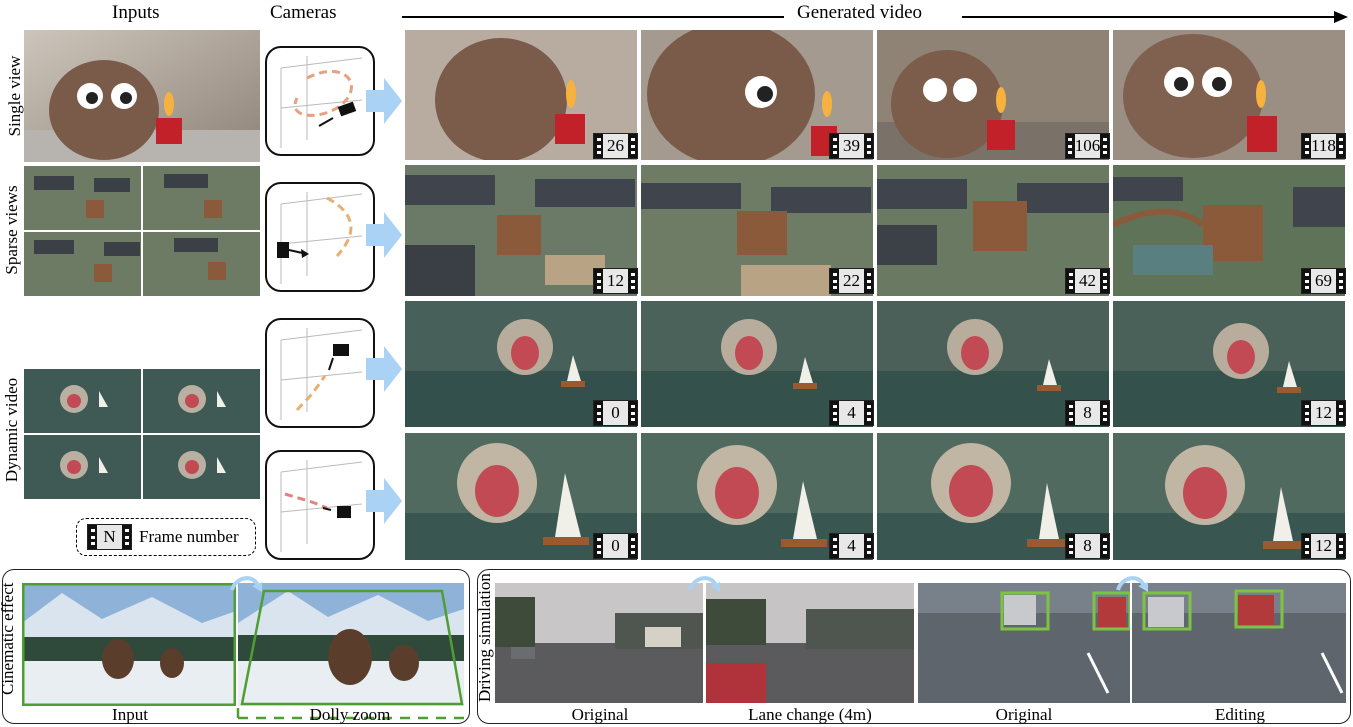 Image resolution: width=1353 pixels, height=727 pixels. Describe the element at coordinates (810, 714) in the screenshot. I see `caption-lane-change: Lane change (4m)` at that location.